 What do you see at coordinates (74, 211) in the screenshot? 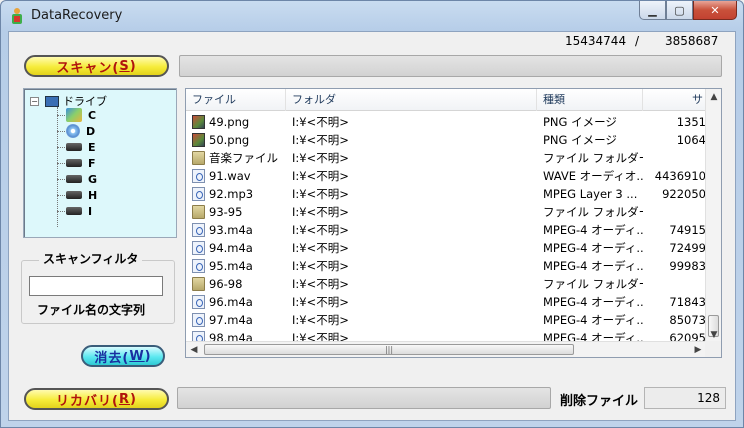
I see `tree-drive-i: I` at bounding box center [74, 211].